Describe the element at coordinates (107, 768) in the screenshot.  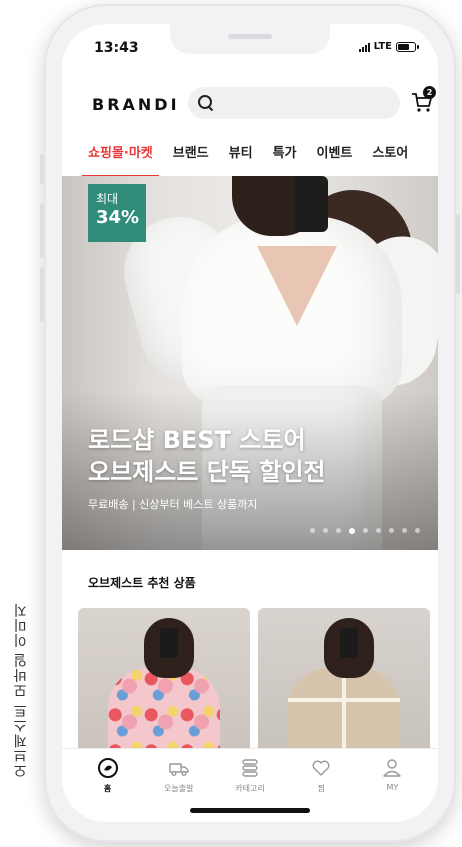
I see `home-icon` at that location.